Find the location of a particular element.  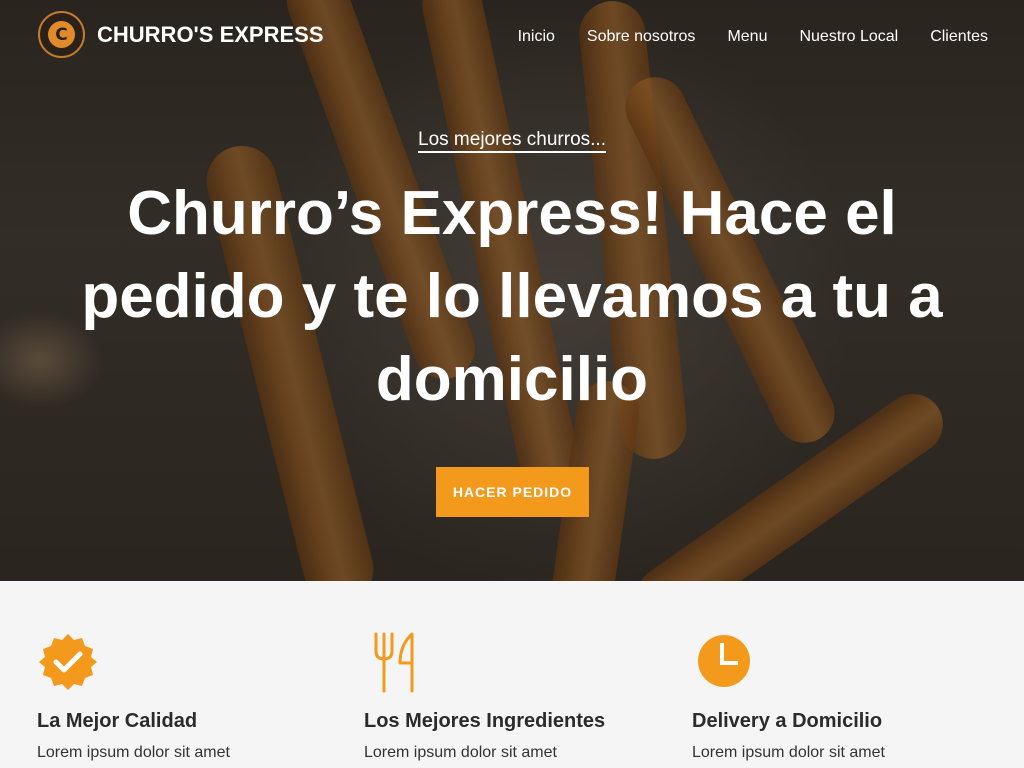

feature-title: Delivery a Domicilio is located at coordinates (787, 721).